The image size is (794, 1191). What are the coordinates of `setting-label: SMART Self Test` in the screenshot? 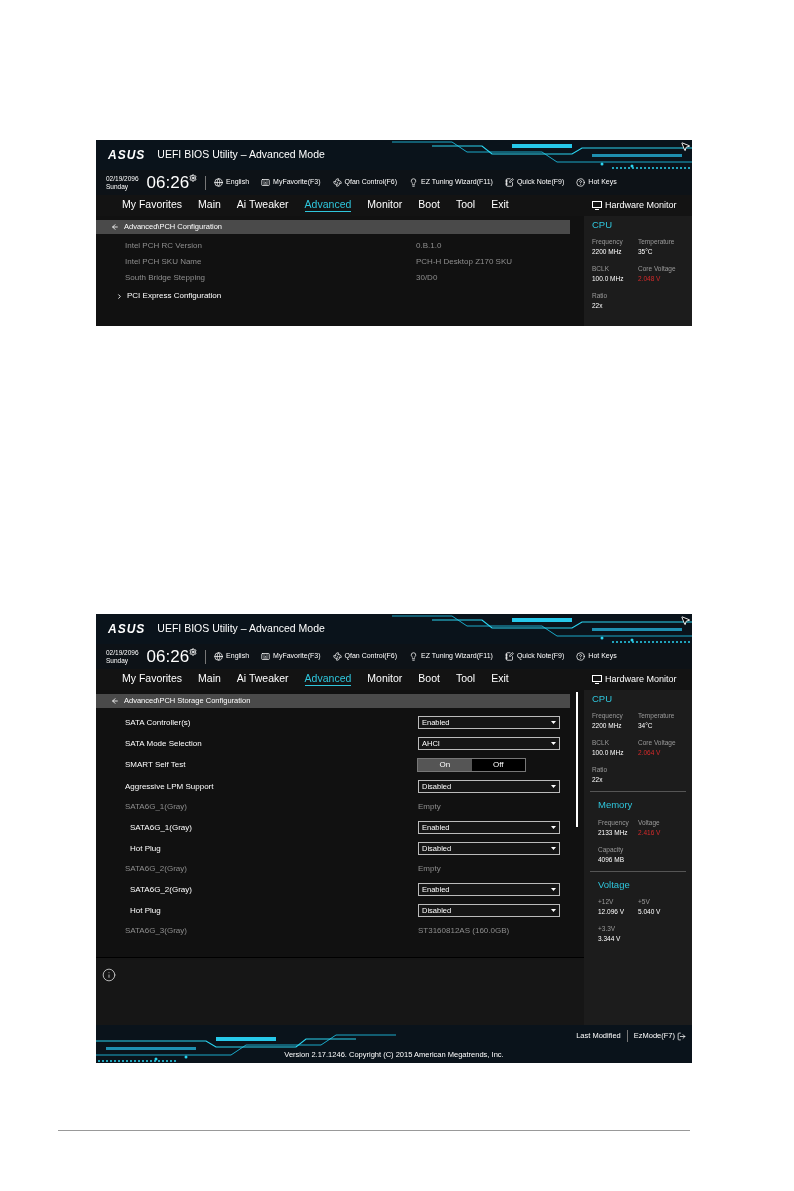 It's located at (156, 765).